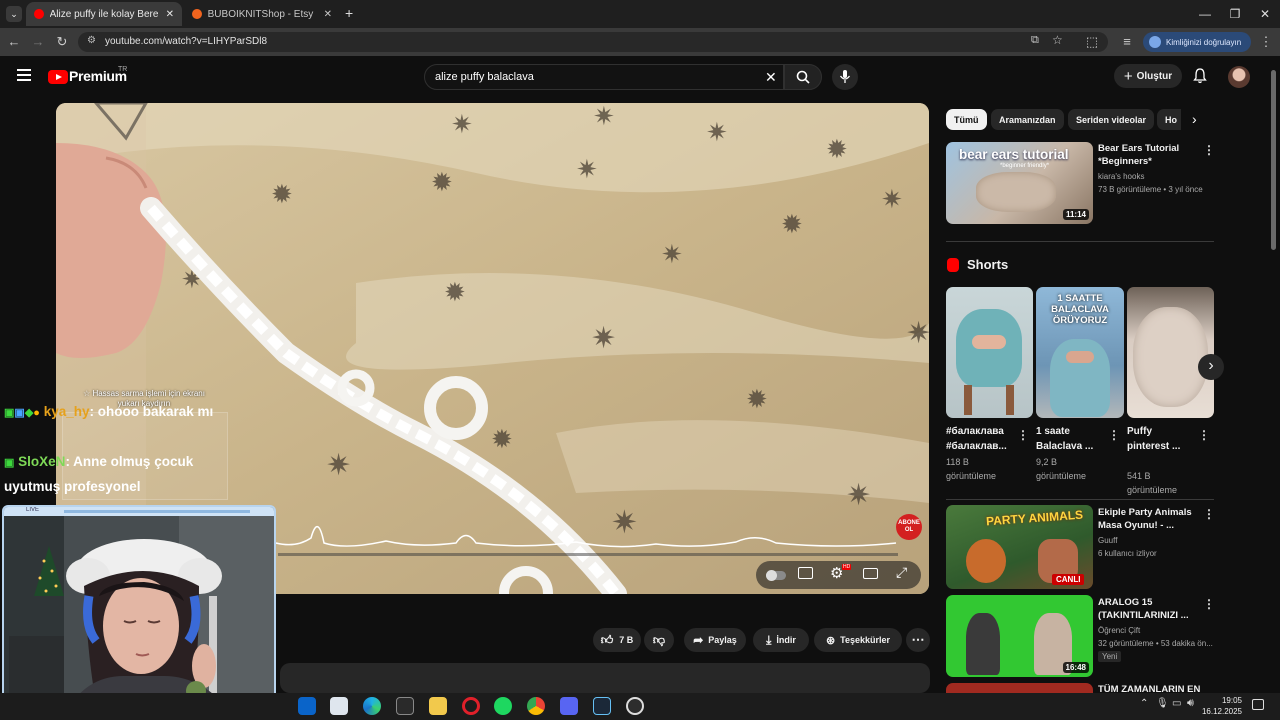  Describe the element at coordinates (1019, 547) in the screenshot. I see `video-thumbnail: PARTY ANIMALS CANLI` at that location.